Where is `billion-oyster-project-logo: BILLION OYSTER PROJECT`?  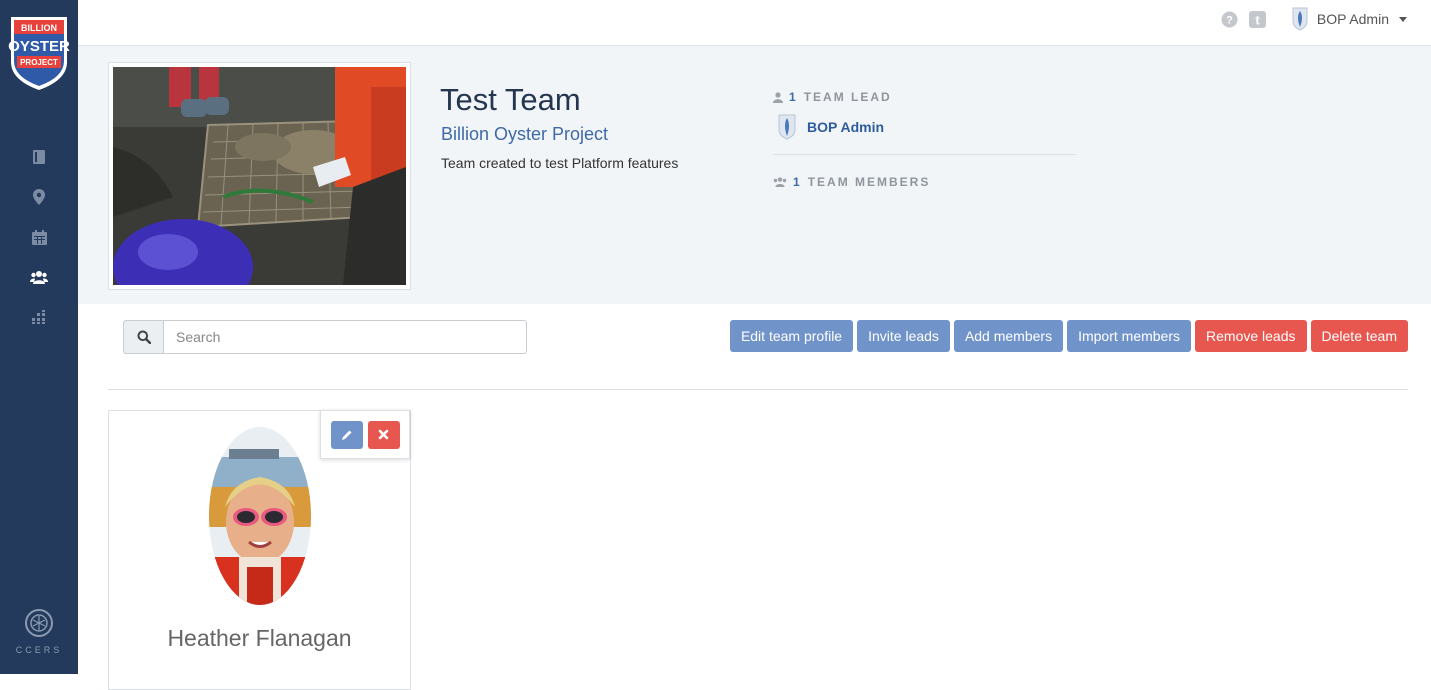 billion-oyster-project-logo: BILLION OYSTER PROJECT is located at coordinates (39, 53).